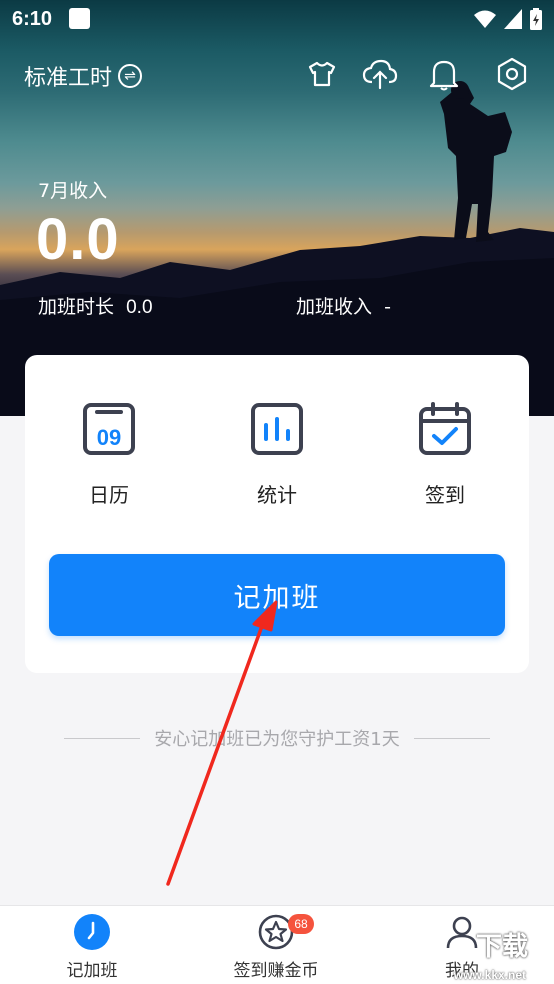  I want to click on ot-hours: 加班时长 0.0, so click(95, 305).